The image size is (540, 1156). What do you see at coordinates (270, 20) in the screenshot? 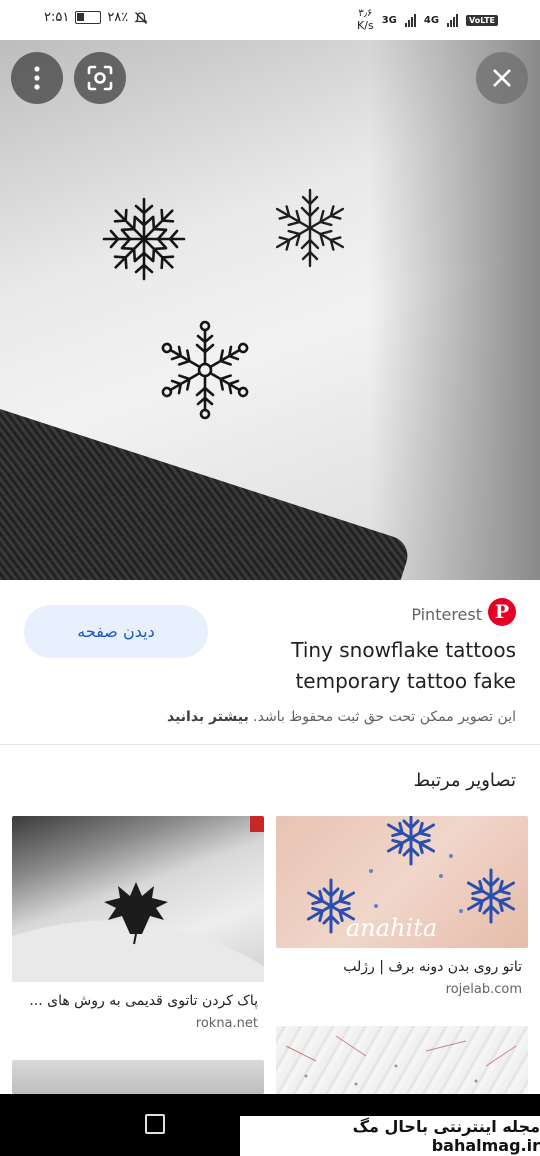
I see `status-bar: ۲:۵۱ ۲۸٪ ۳٫۶ K/s 3G 4G VoLTE` at bounding box center [270, 20].